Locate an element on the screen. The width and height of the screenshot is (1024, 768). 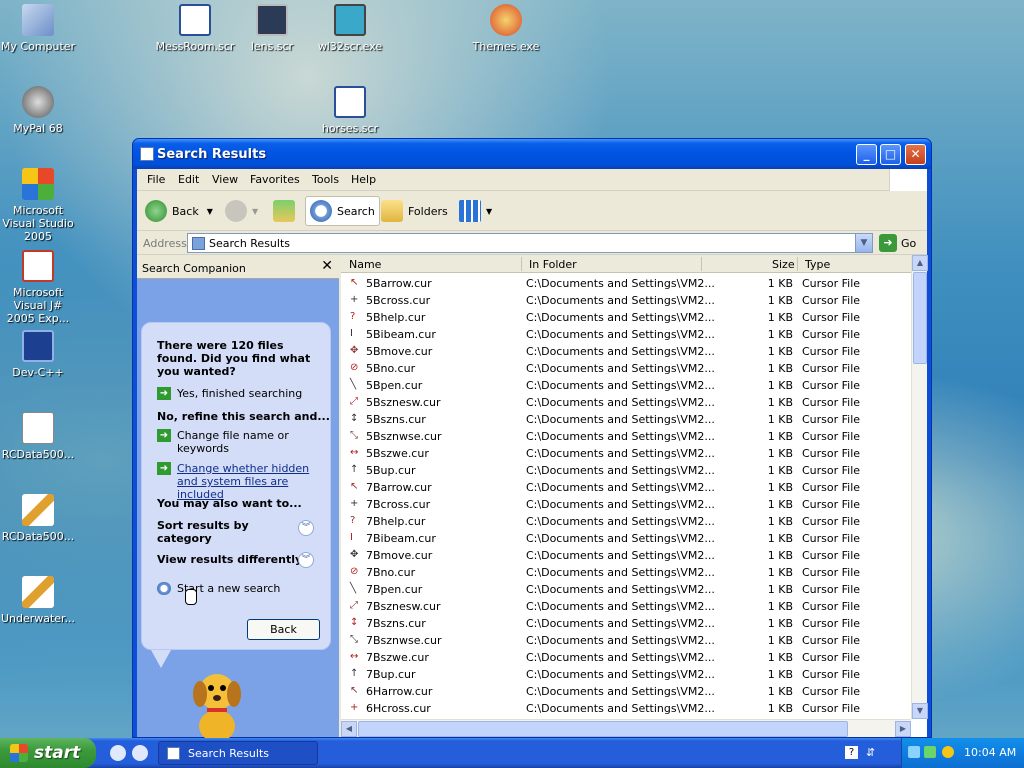
scroll-right-icon: ▶ is located at coordinates (903, 729).